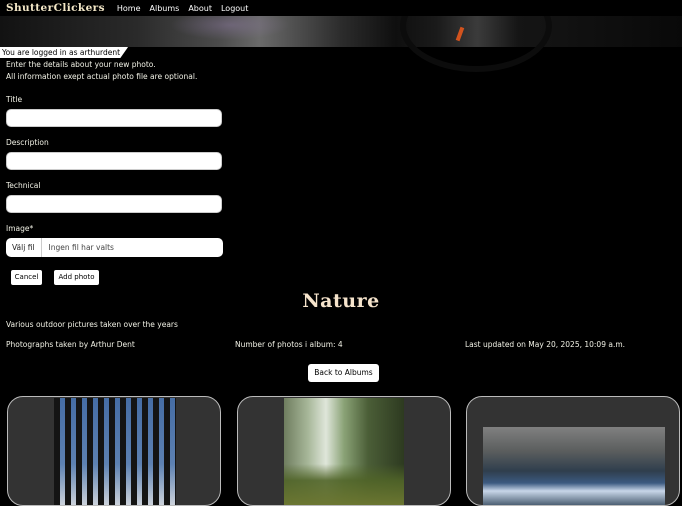 Image resolution: width=682 pixels, height=506 pixels. Describe the element at coordinates (14, 99) in the screenshot. I see `title-label: Title` at that location.